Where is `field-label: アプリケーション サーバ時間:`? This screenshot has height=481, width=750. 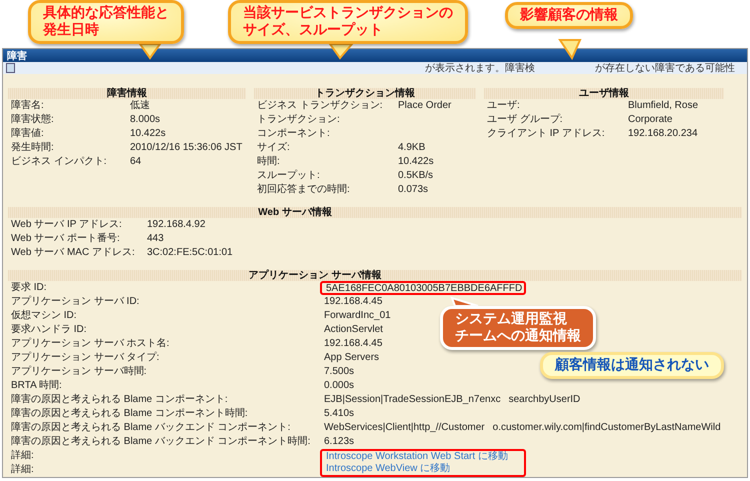
field-label: アプリケーション サーバ時間: is located at coordinates (79, 372).